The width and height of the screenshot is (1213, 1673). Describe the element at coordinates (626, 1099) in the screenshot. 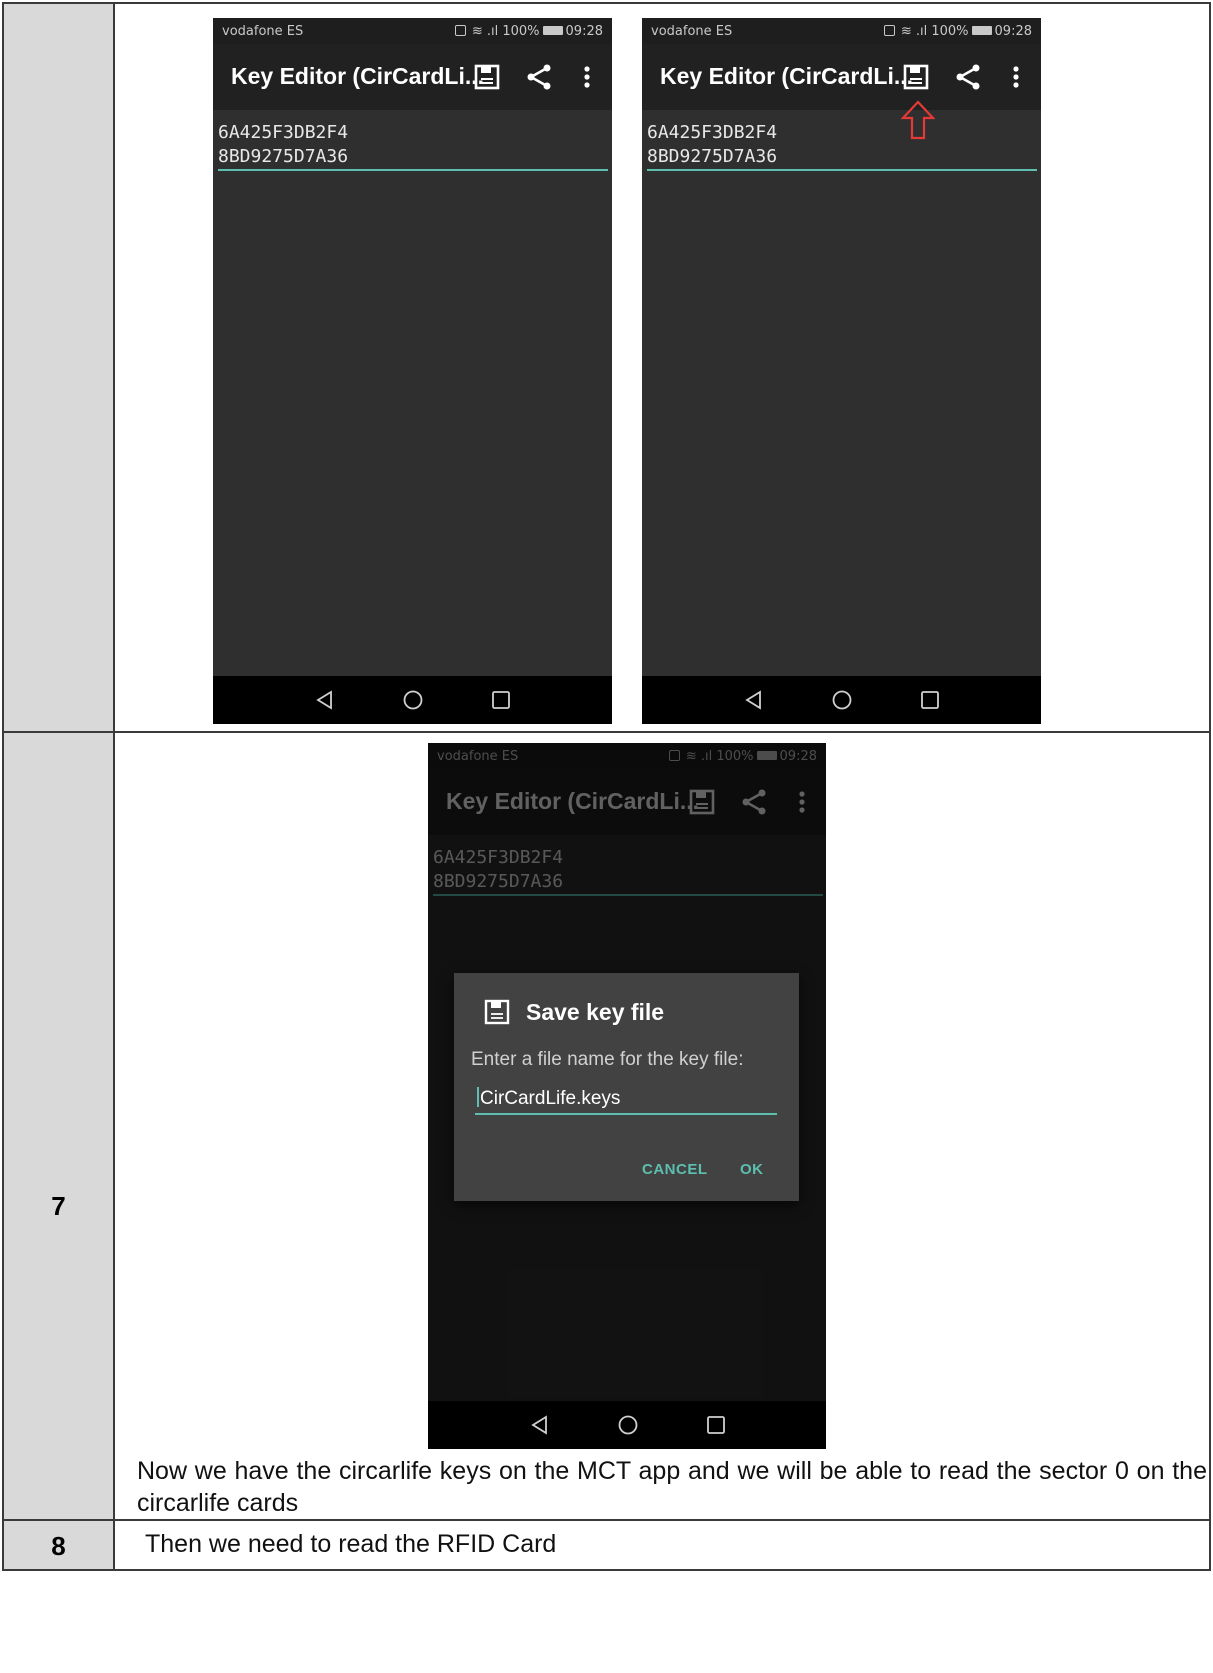

I see `file-name-input: CirCardLife.keys` at that location.